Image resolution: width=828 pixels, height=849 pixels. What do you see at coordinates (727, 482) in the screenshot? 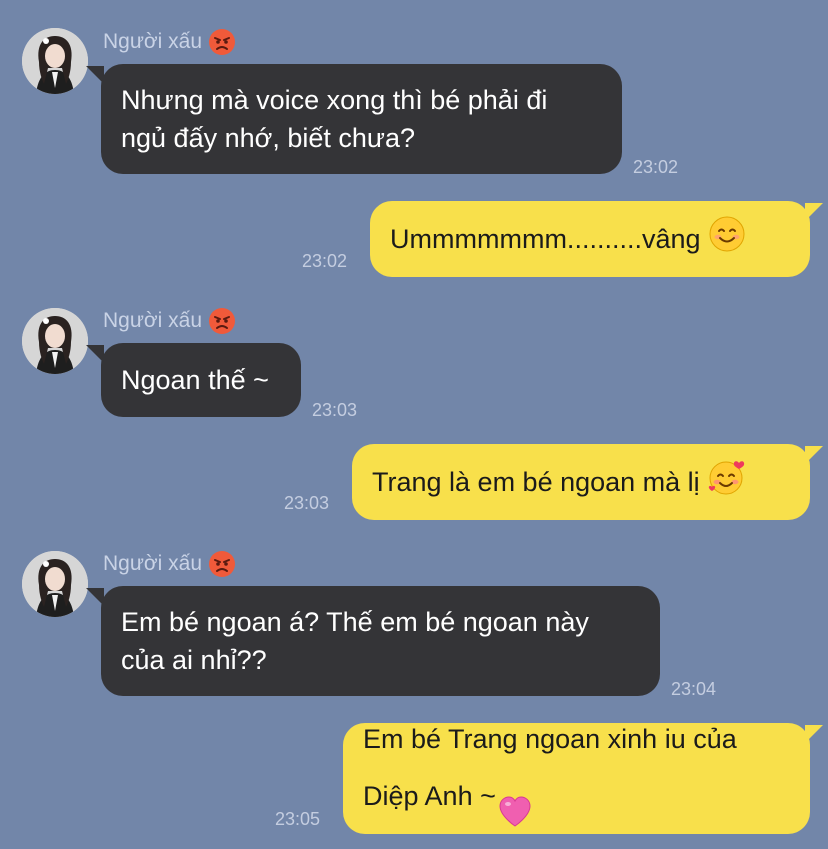
I see `smiling-face-with-hearts-icon` at bounding box center [727, 482].